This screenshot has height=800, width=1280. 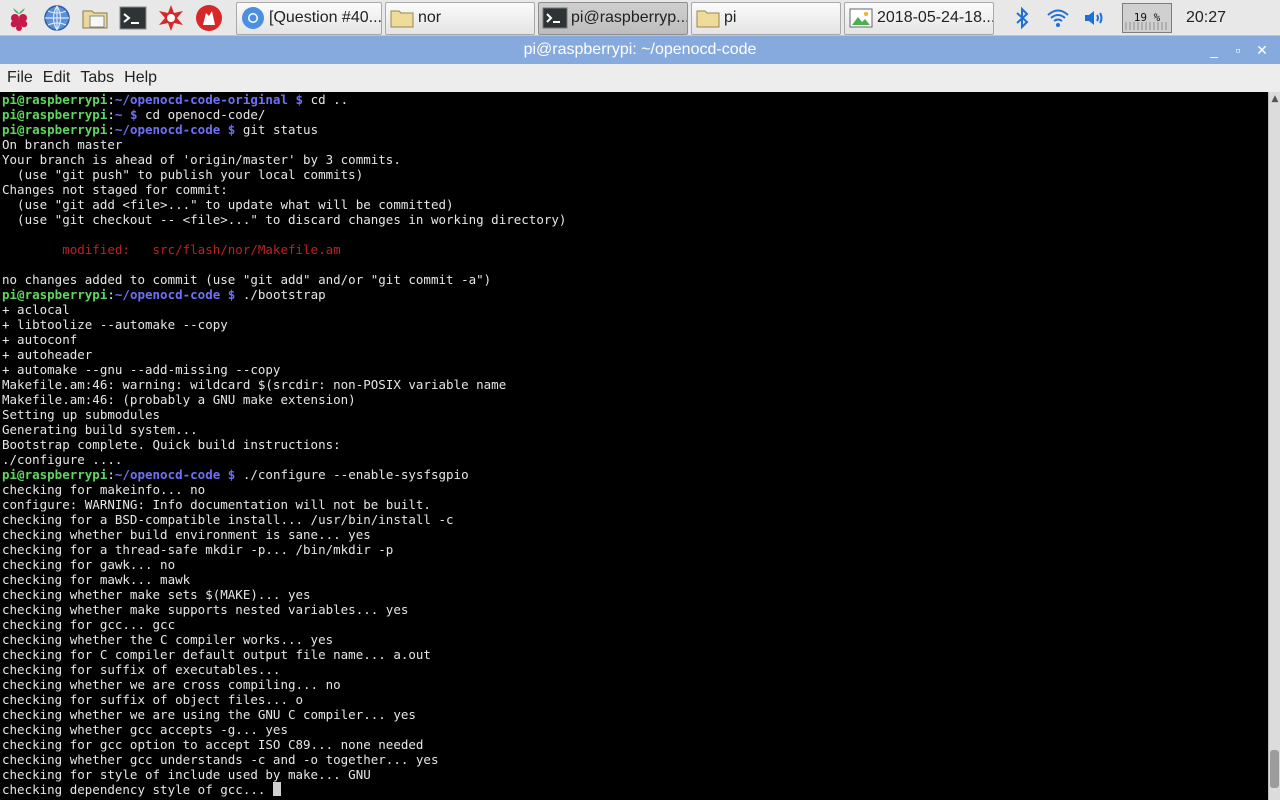 What do you see at coordinates (57, 78) in the screenshot?
I see `menu-edit: Edit` at bounding box center [57, 78].